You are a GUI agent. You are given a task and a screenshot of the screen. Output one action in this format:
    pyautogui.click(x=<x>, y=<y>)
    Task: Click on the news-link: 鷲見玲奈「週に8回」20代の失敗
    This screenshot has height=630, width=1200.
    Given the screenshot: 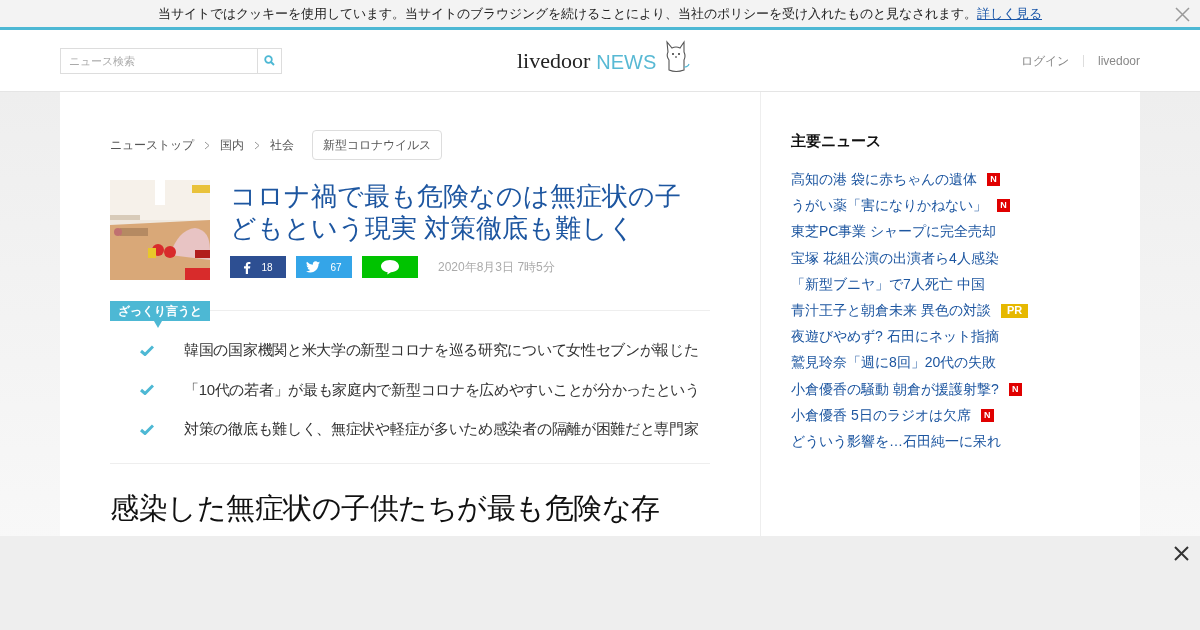 What is the action you would take?
    pyautogui.click(x=894, y=363)
    